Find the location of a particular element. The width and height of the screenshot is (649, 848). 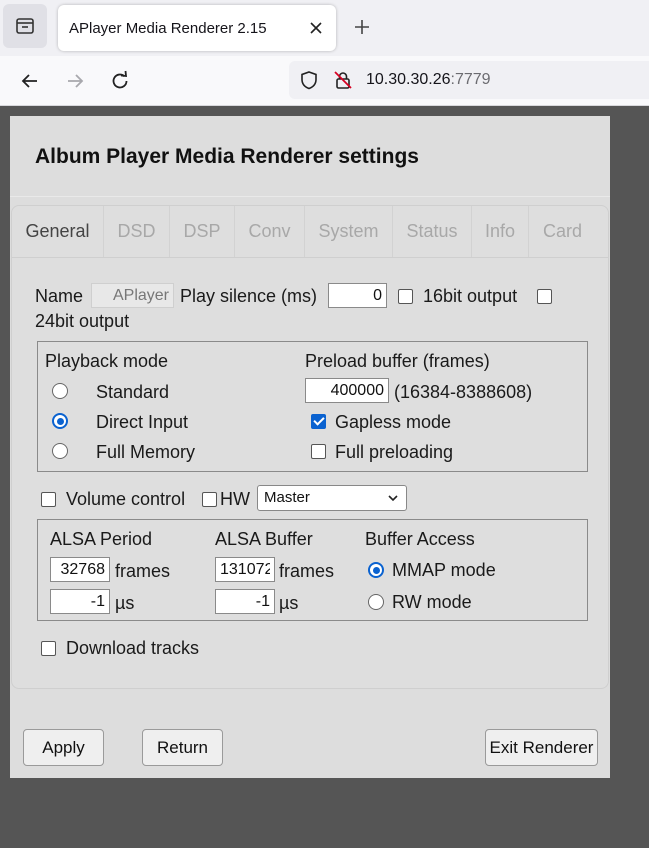

24bit-output-label: 24bit output is located at coordinates (82, 321).